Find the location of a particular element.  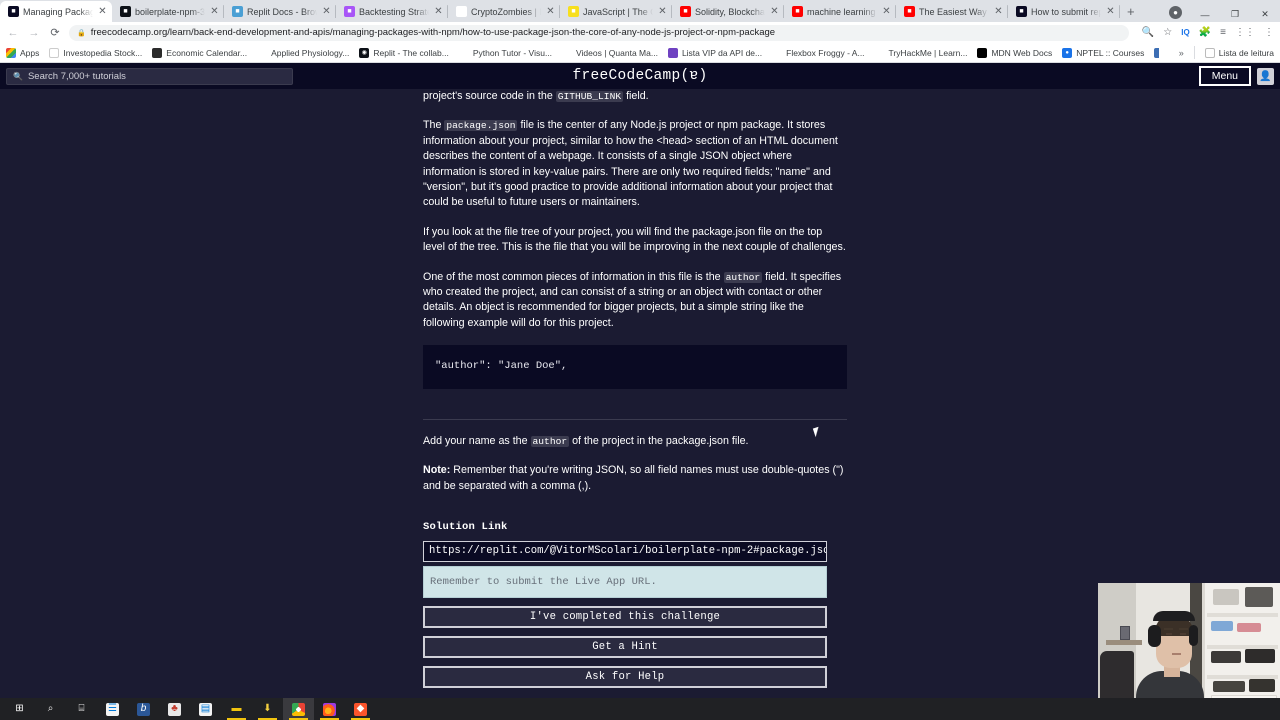

lista-vip-icon is located at coordinates (672, 52).